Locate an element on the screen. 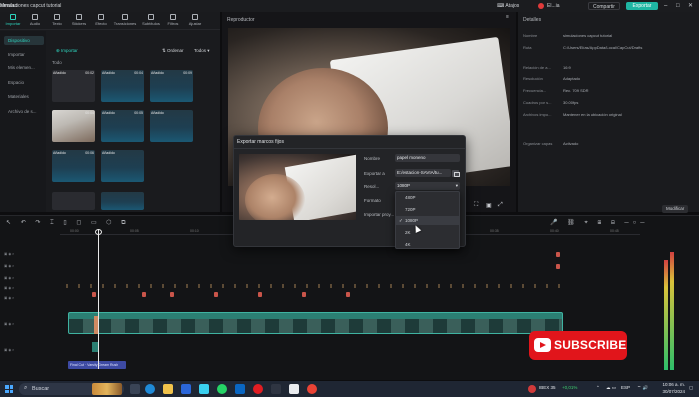 This screenshot has width=699, height=397. store-icon is located at coordinates (204, 389).